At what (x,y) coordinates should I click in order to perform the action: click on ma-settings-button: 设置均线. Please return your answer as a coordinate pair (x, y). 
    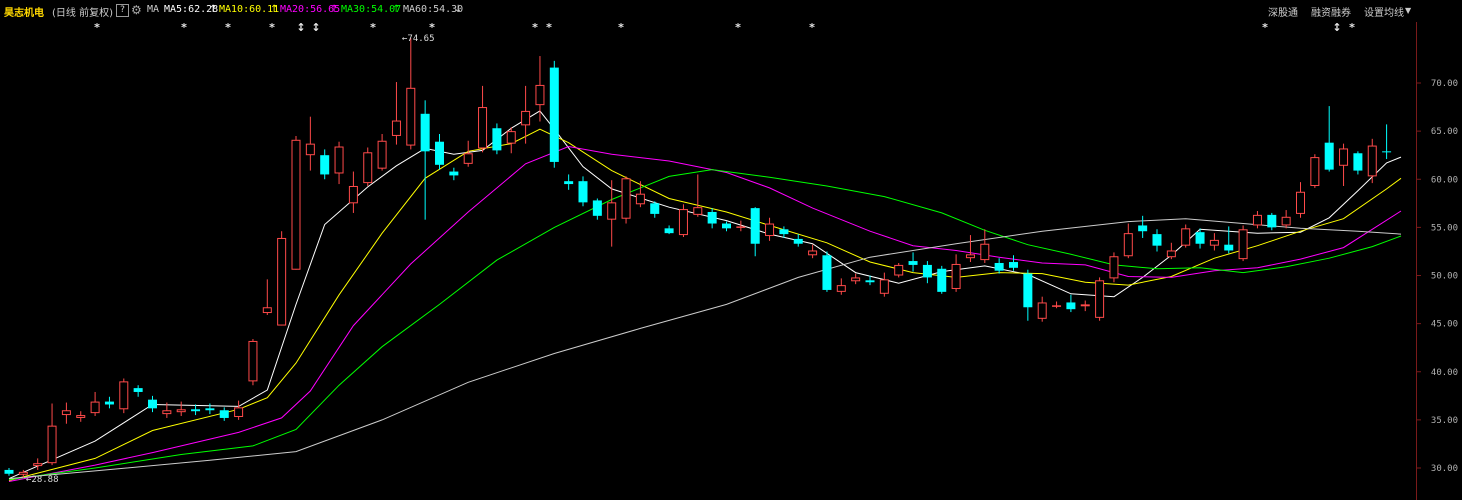
    Looking at the image, I should click on (1384, 11).